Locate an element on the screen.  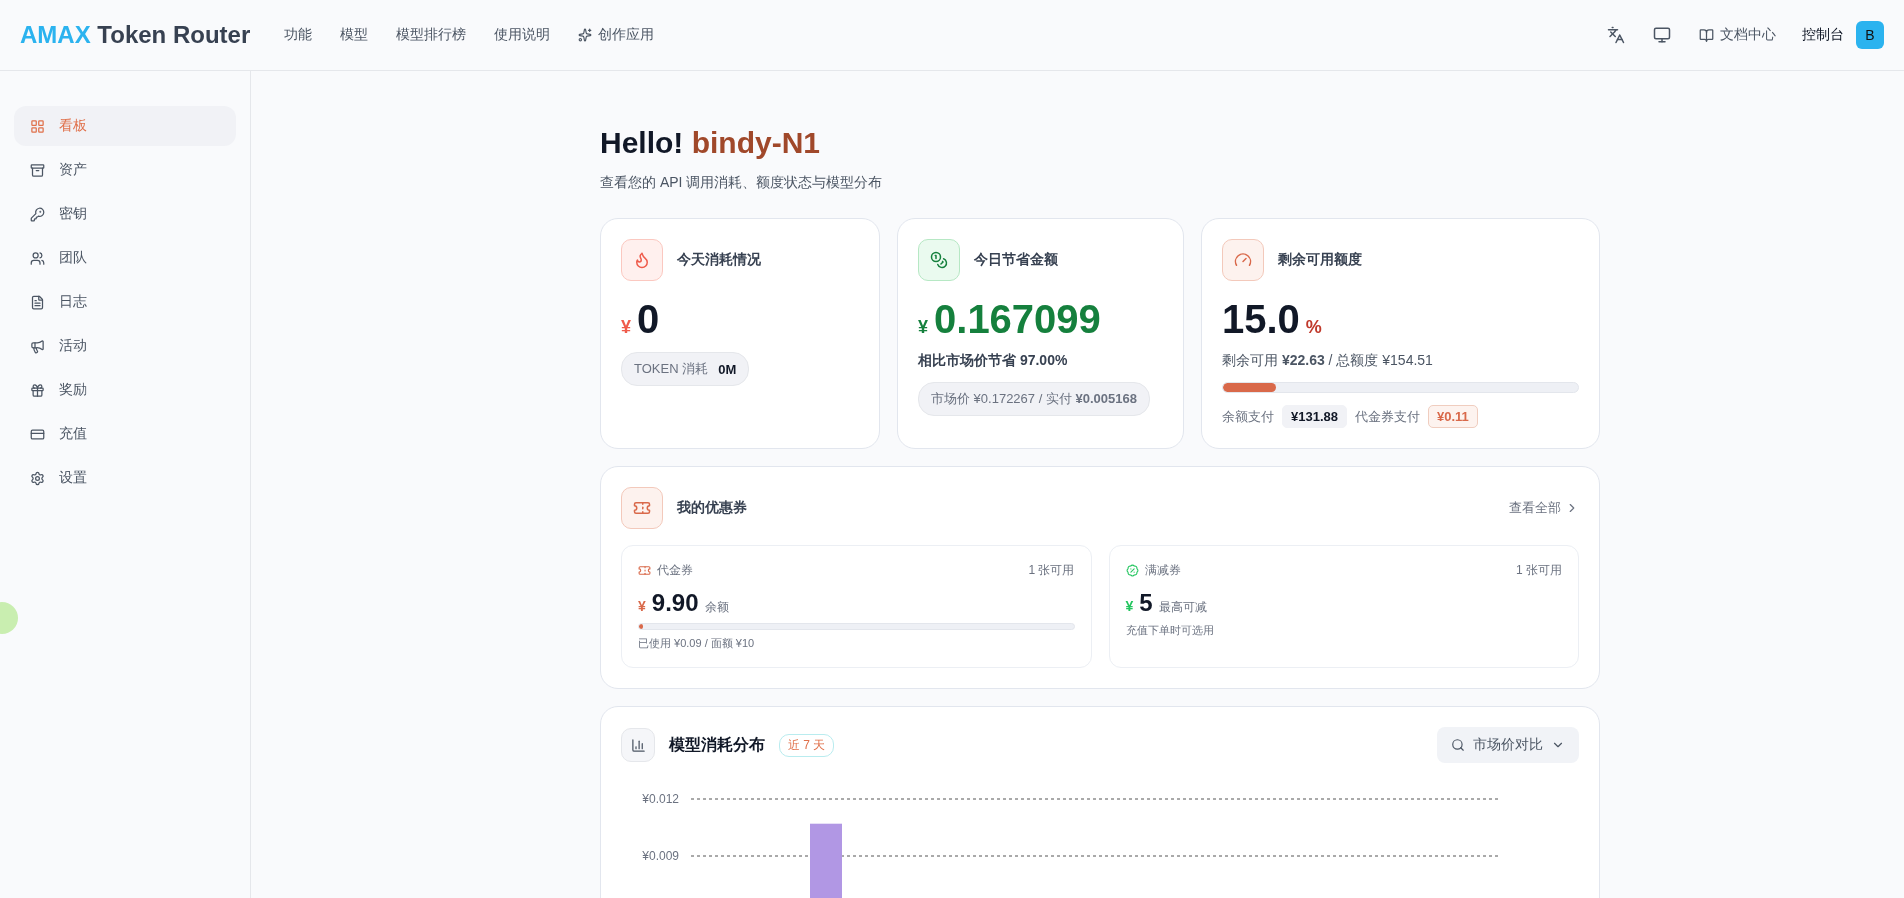
coupon-detail: 已使用 ¥0.09 / 面额 ¥10 is located at coordinates (697, 643).